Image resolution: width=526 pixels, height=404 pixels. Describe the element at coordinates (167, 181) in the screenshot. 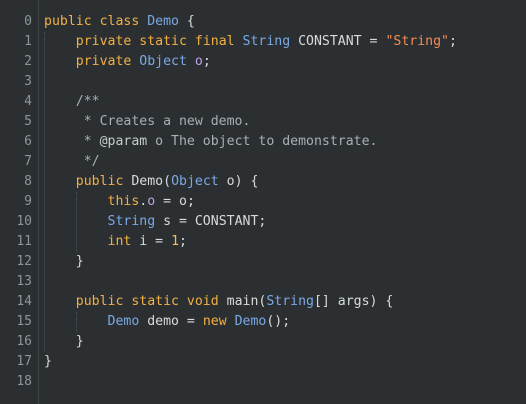

I see `code-token: (` at that location.